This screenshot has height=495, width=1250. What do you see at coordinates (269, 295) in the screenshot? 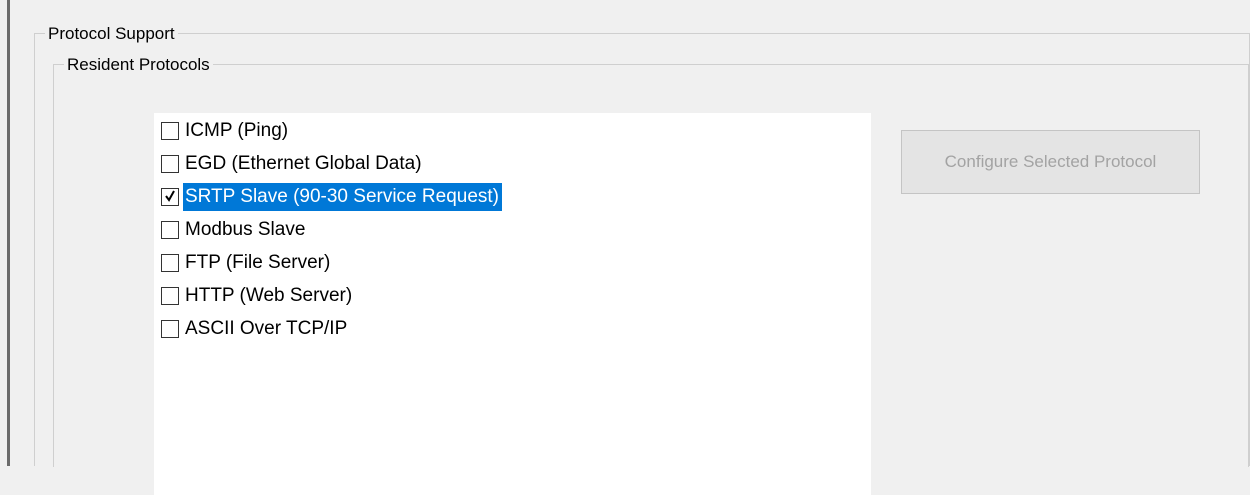
I see `list-item-label: HTTP (Web Server)` at bounding box center [269, 295].